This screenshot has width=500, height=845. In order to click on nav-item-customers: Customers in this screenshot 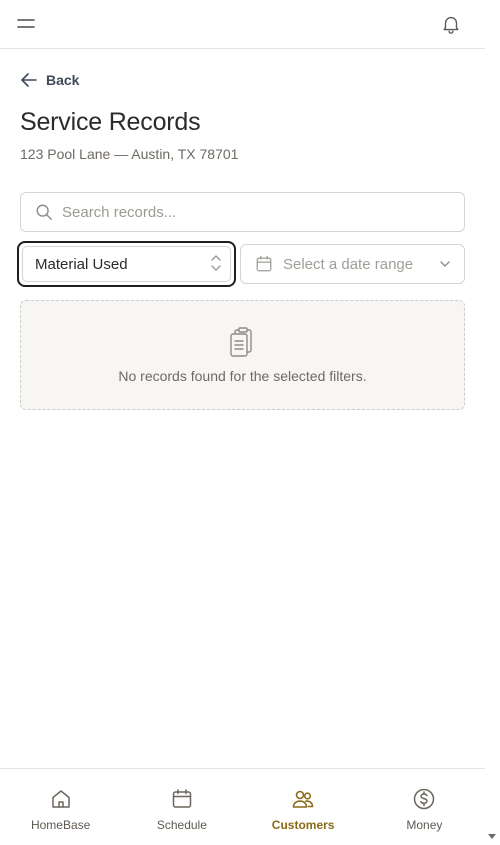, I will do `click(303, 807)`.